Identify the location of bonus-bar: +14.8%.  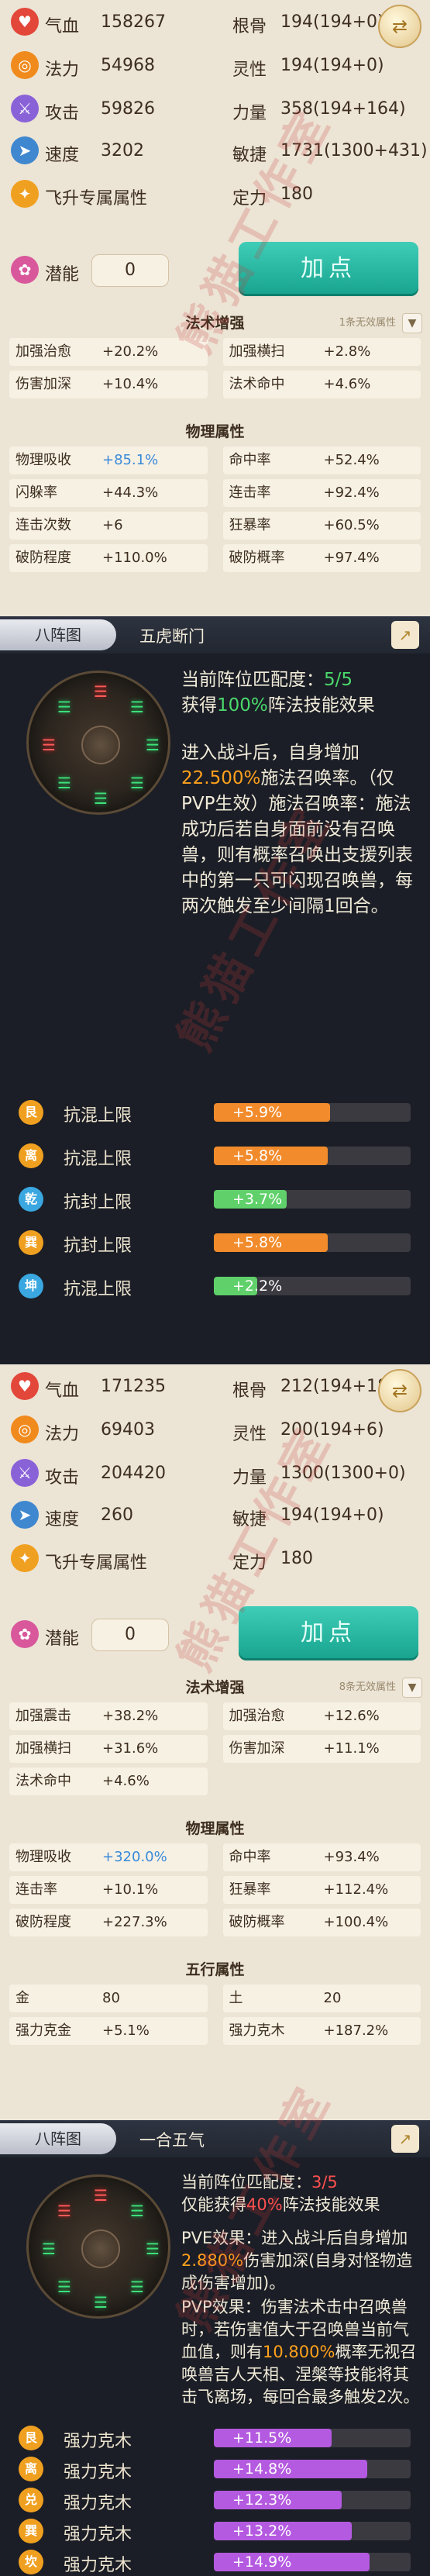
(312, 2469).